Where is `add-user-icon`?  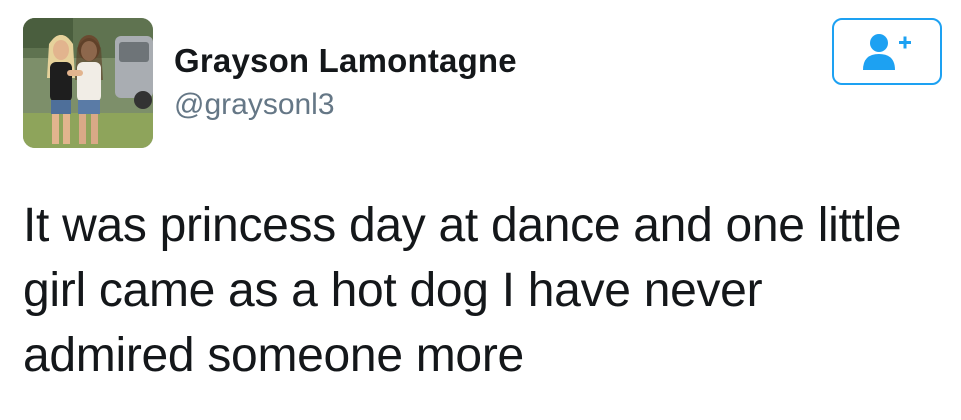
add-user-icon is located at coordinates (887, 51).